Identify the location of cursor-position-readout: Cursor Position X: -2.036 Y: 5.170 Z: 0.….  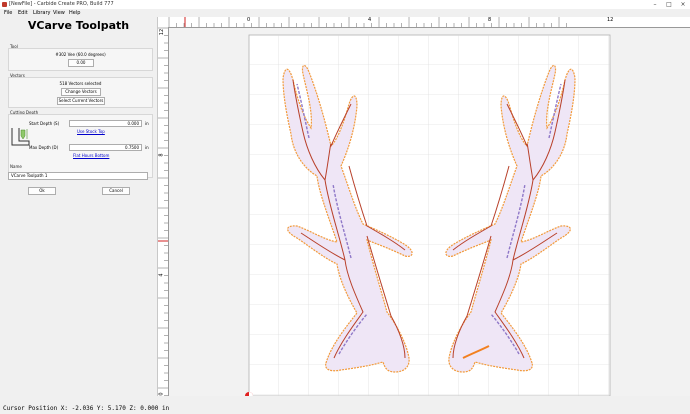
(86, 408).